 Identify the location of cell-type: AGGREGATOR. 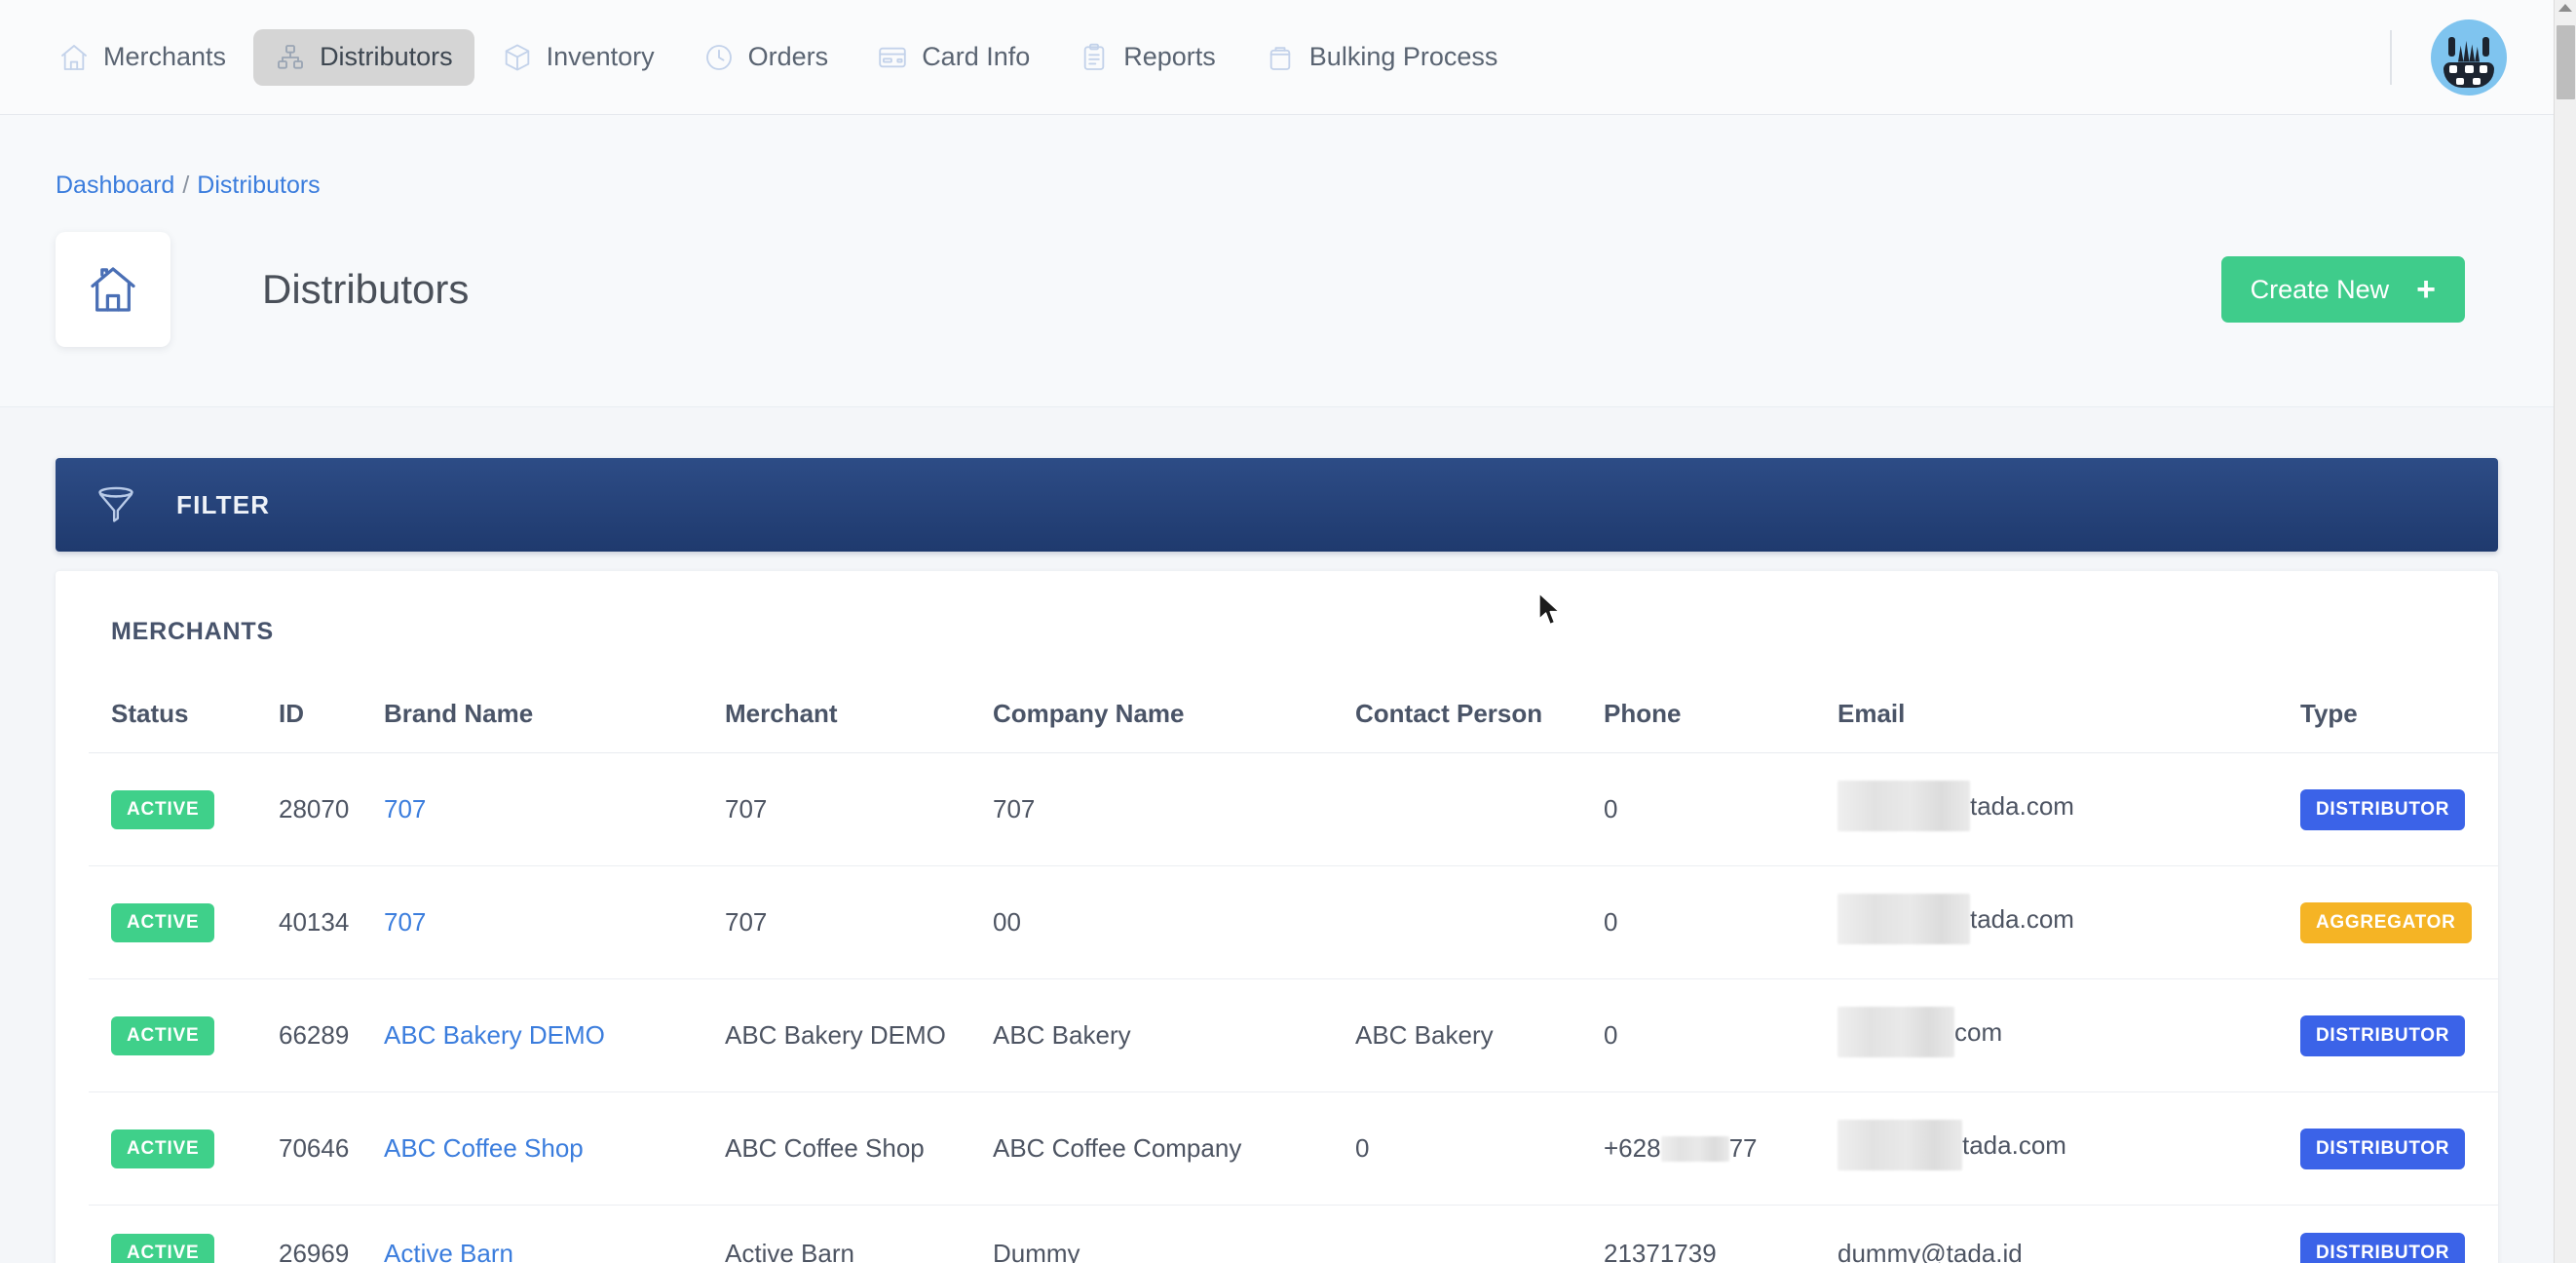
(2388, 922).